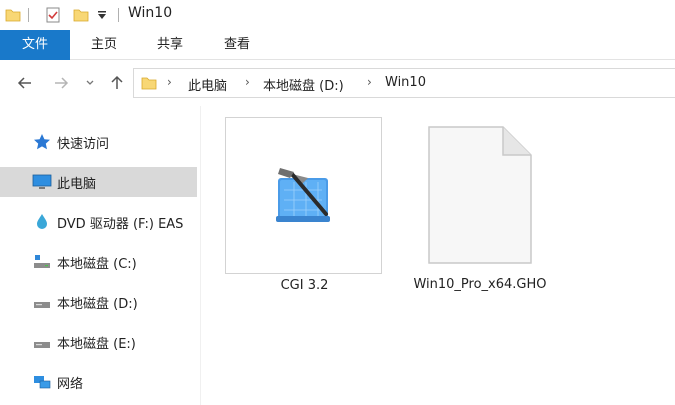 The image size is (675, 405). I want to click on sidebar-item-this-pc: 此电脑, so click(98, 182).